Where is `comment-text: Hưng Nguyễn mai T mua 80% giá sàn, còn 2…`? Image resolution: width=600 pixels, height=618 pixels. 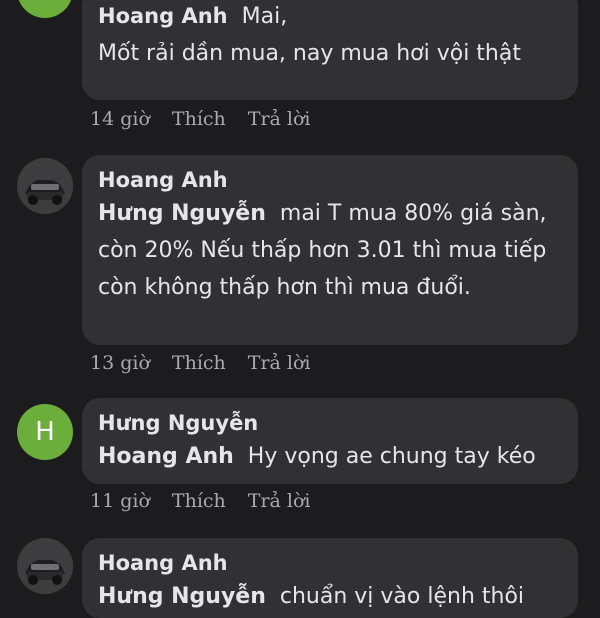
comment-text: Hưng Nguyễn mai T mua 80% giá sàn, còn 2… is located at coordinates (330, 250).